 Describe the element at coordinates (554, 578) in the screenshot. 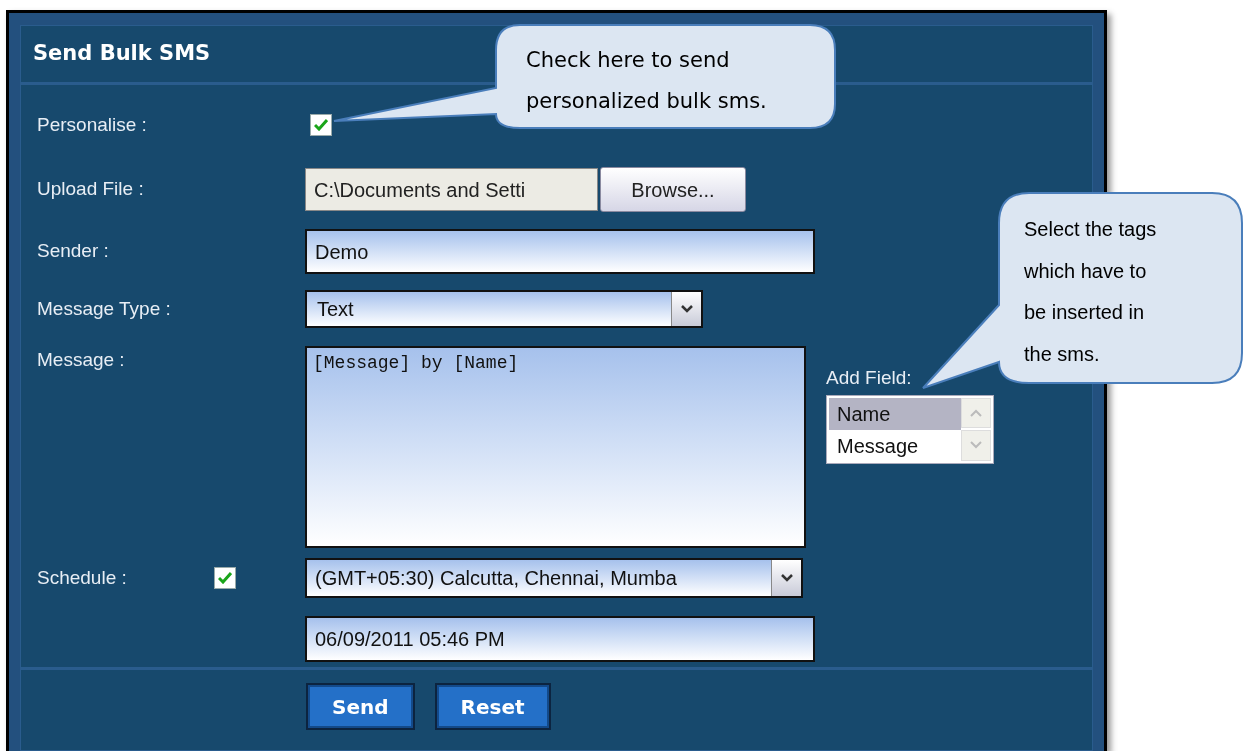

I see `timezone-select: (GMT+05:30) Calcutta, Chennai, Mumba` at that location.